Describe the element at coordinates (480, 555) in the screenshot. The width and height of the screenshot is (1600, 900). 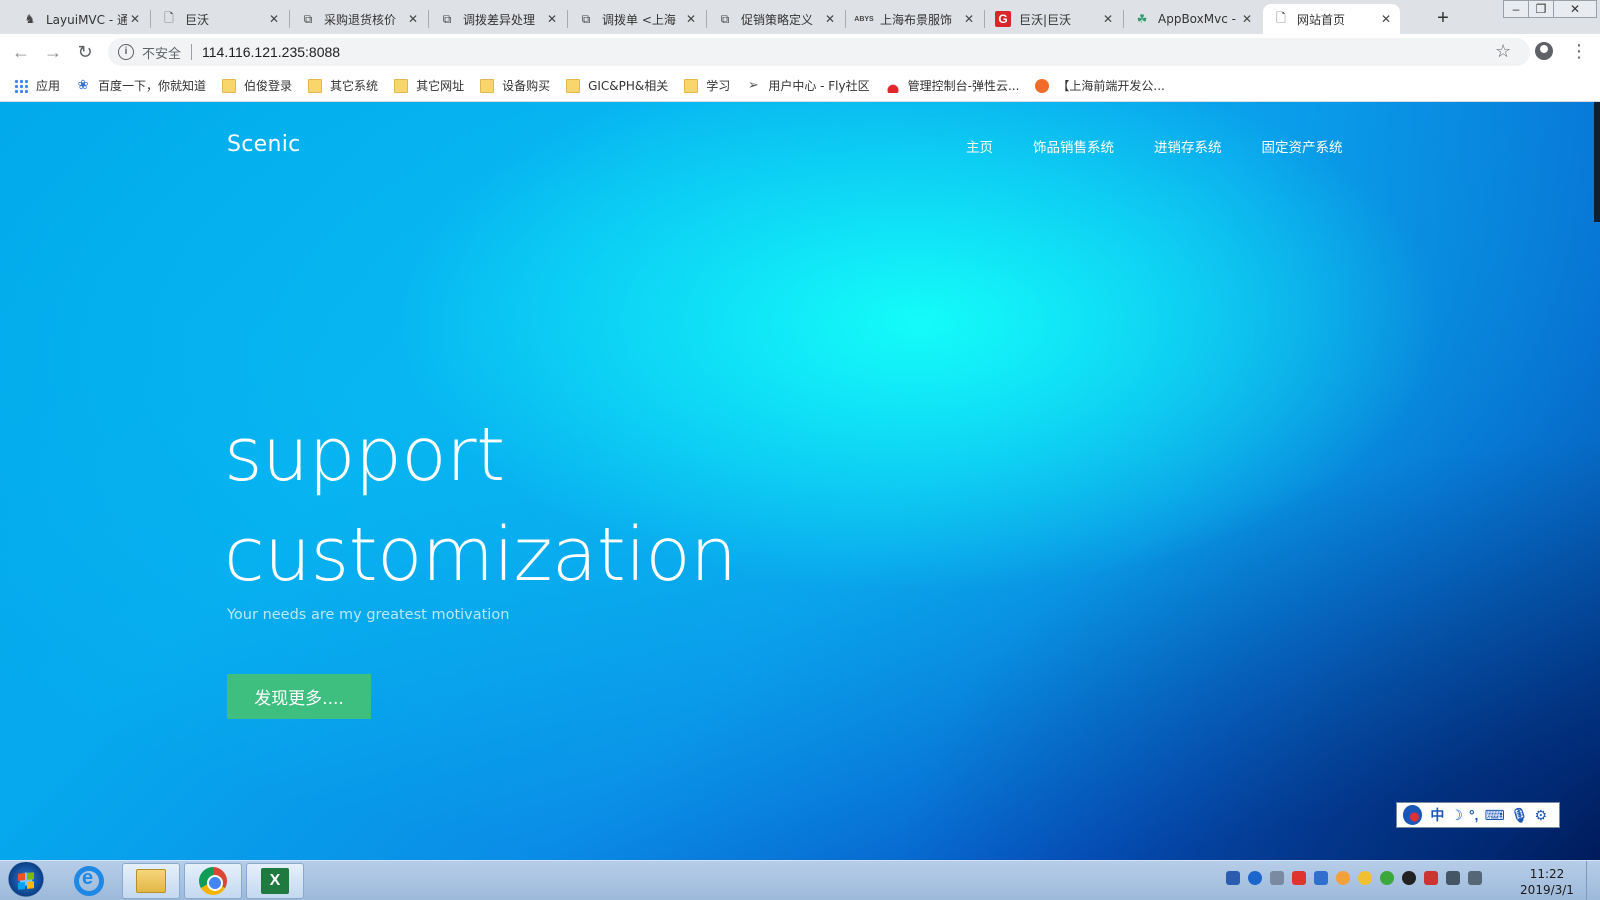
I see `hero-title-line2: customization` at that location.